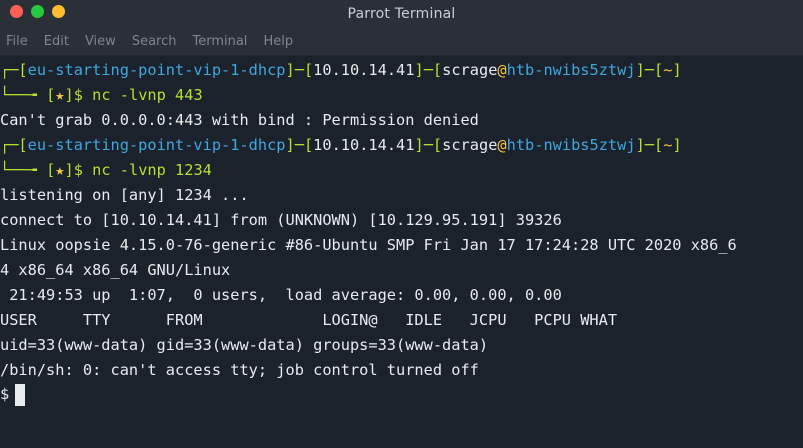 This screenshot has height=448, width=803. Describe the element at coordinates (154, 41) in the screenshot. I see `menu-search: Search` at that location.